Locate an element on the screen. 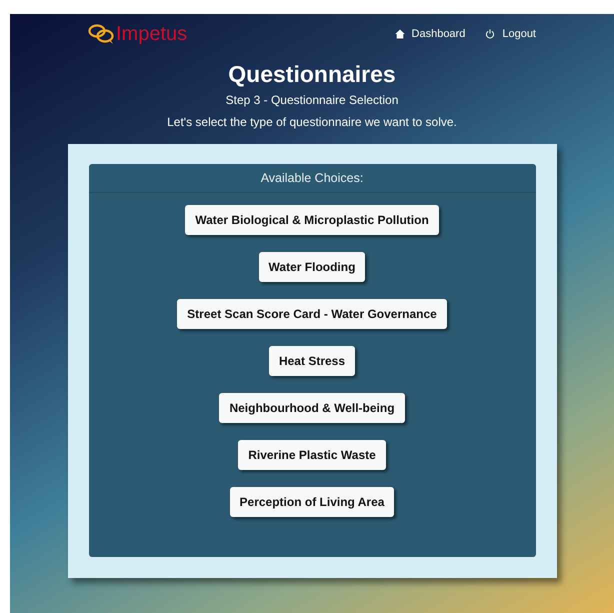 The height and width of the screenshot is (613, 614). choice-button: Perception of Living Area is located at coordinates (312, 502).